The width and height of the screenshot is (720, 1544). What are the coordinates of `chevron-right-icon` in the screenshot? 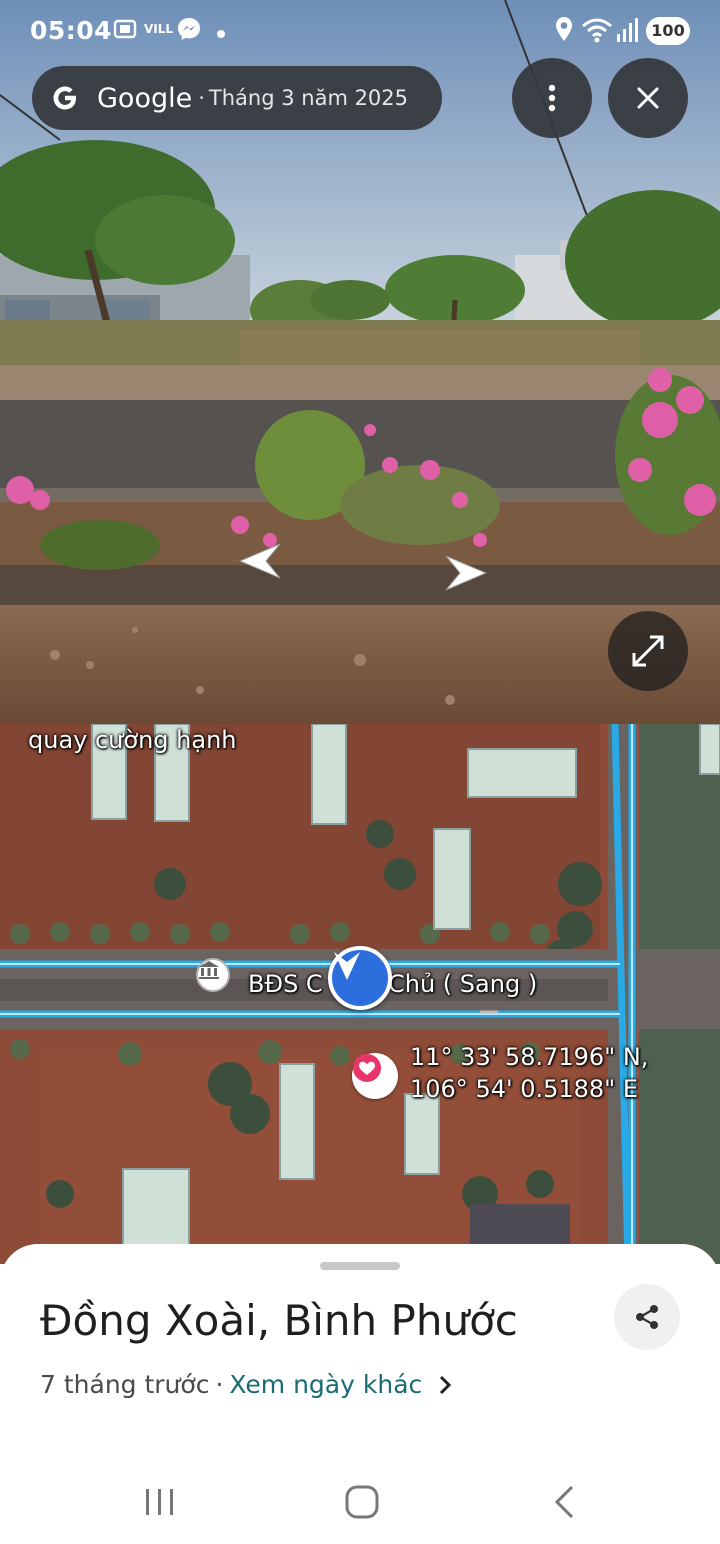 It's located at (445, 1385).